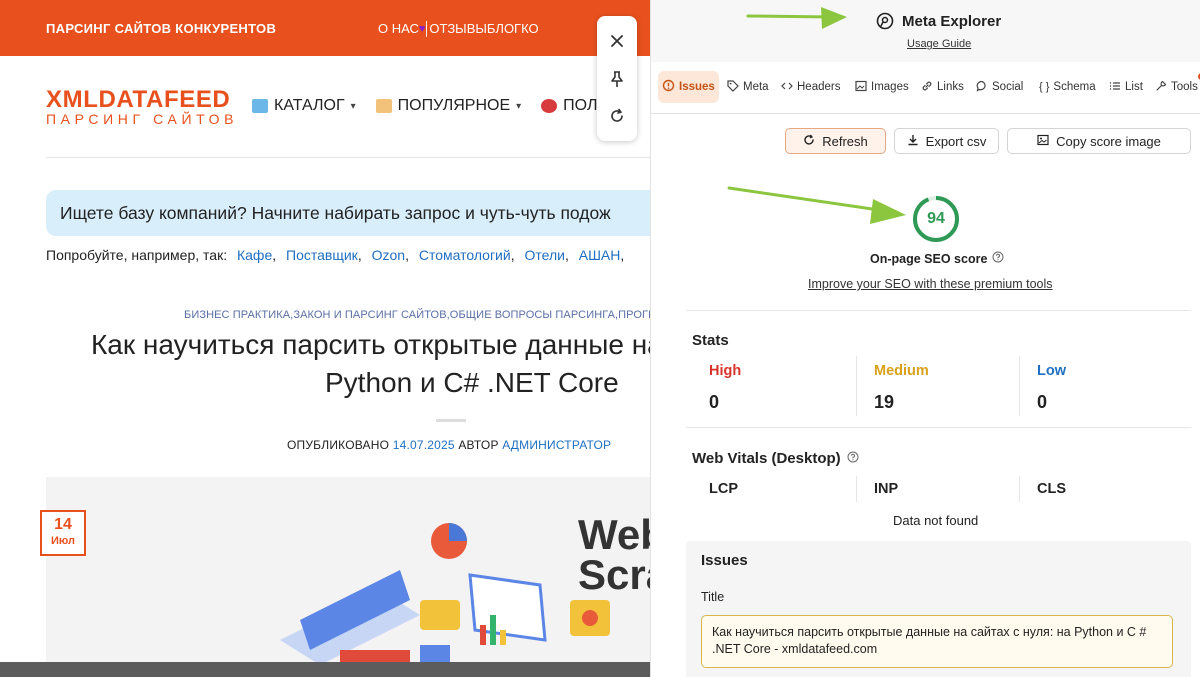 This screenshot has width=1200, height=677. I want to click on seo-score-label-text: On-page SEO score, so click(929, 258).